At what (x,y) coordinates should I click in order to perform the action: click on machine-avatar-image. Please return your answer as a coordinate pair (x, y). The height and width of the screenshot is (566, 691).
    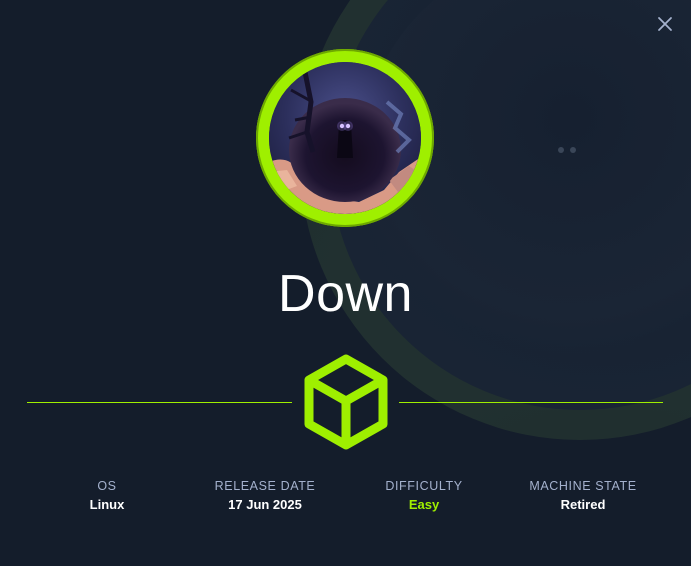
    Looking at the image, I should click on (345, 138).